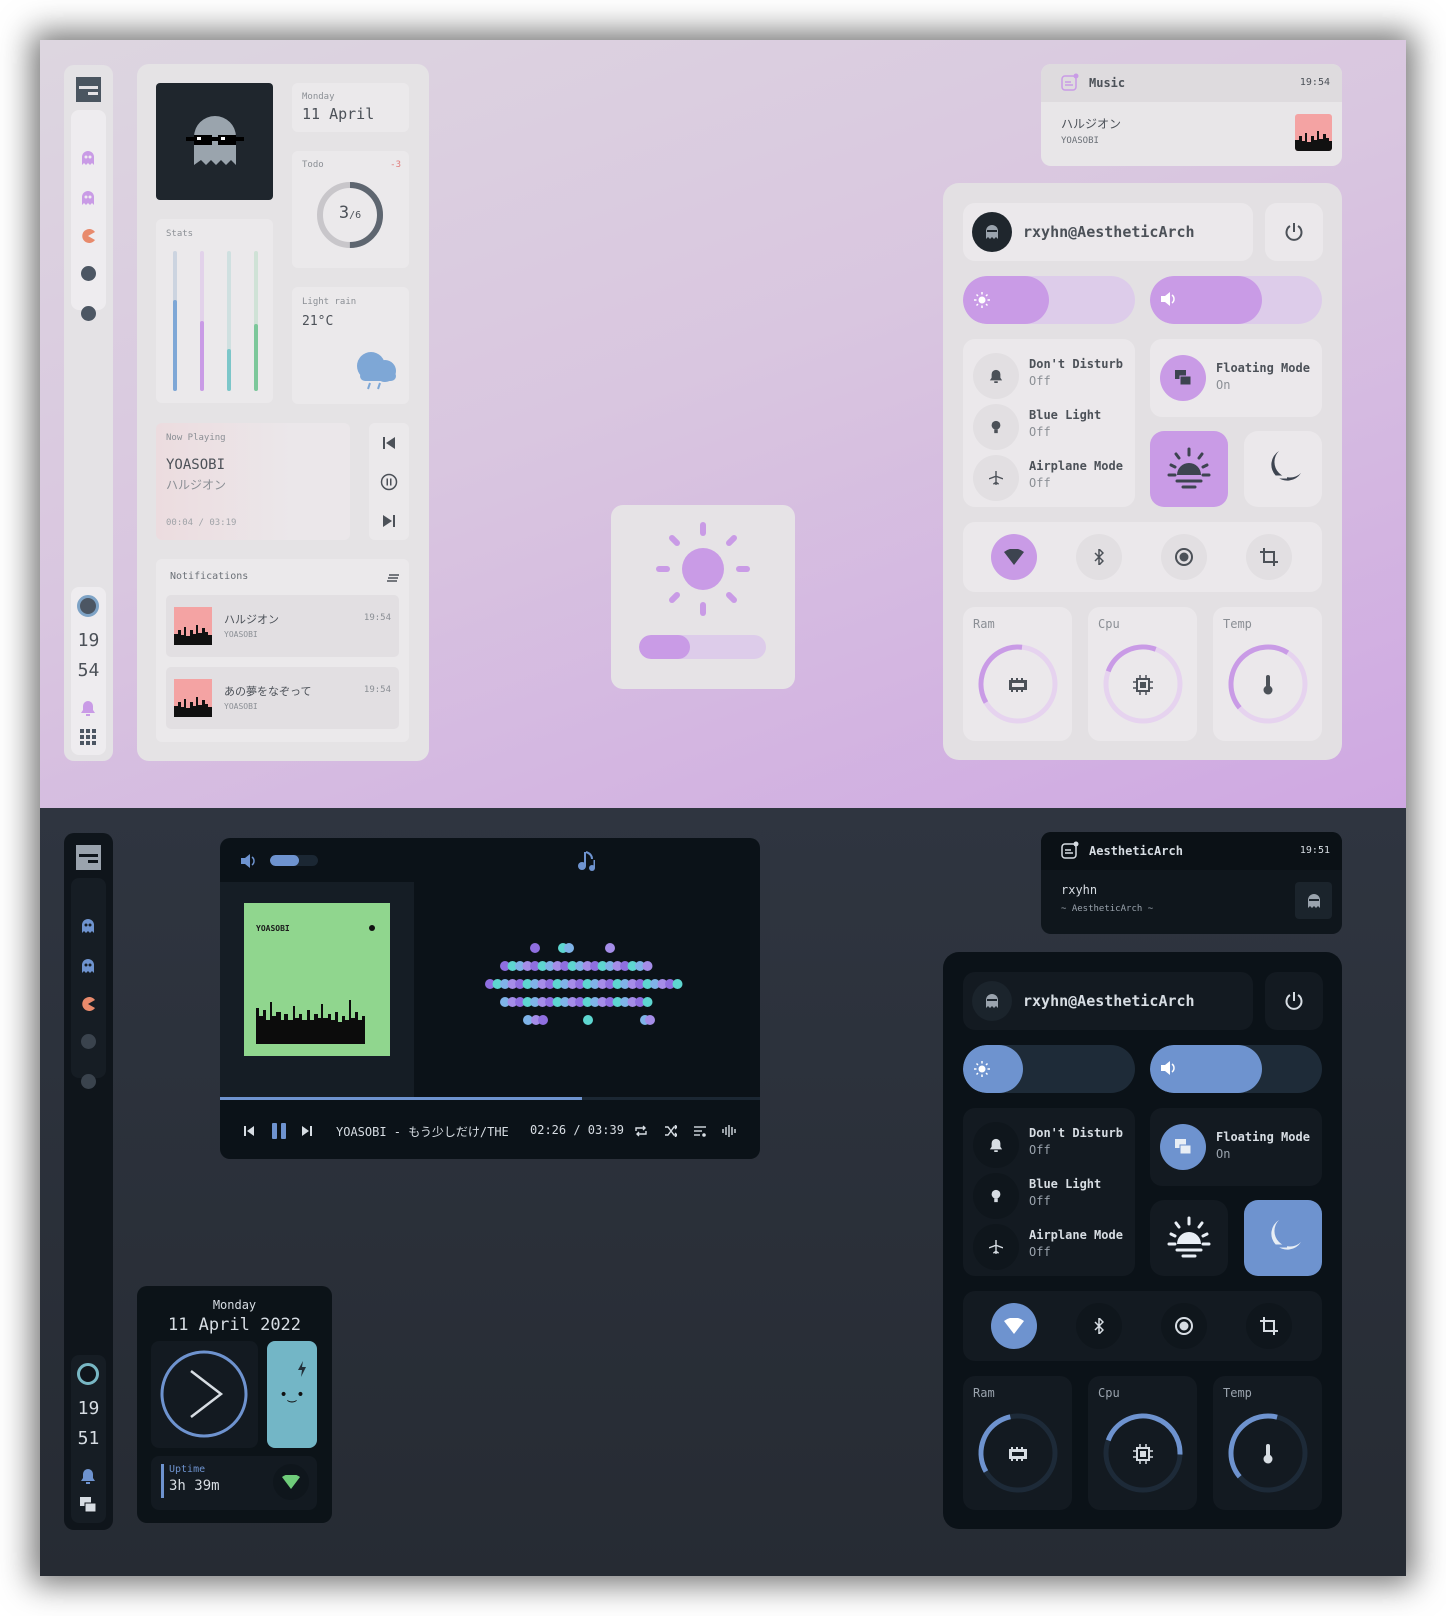  What do you see at coordinates (234, 1404) in the screenshot?
I see `clock-widget: Monday 11 April 2022 •‿• Uptime 3h 39m` at bounding box center [234, 1404].